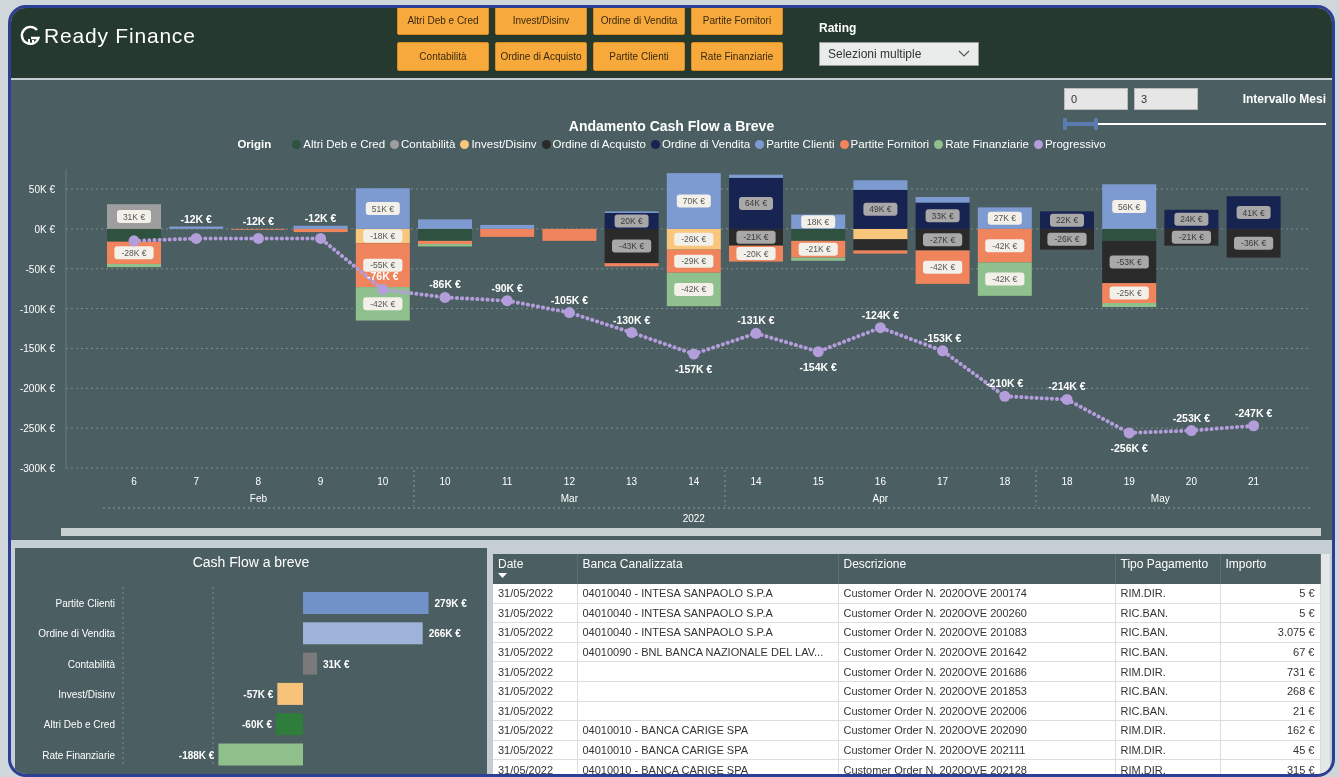 The width and height of the screenshot is (1339, 777). What do you see at coordinates (694, 369) in the screenshot?
I see `point-label: -157K €` at bounding box center [694, 369].